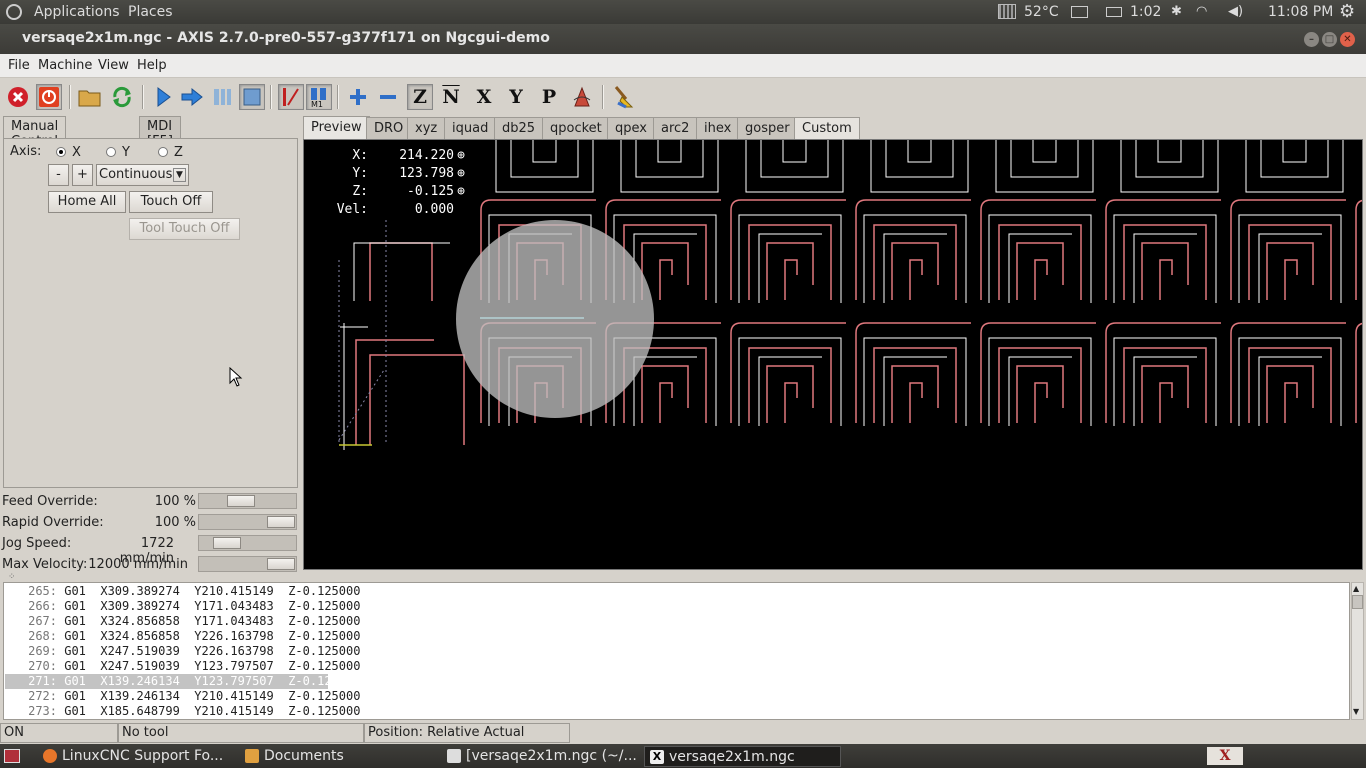  I want to click on step-button, so click(192, 97).